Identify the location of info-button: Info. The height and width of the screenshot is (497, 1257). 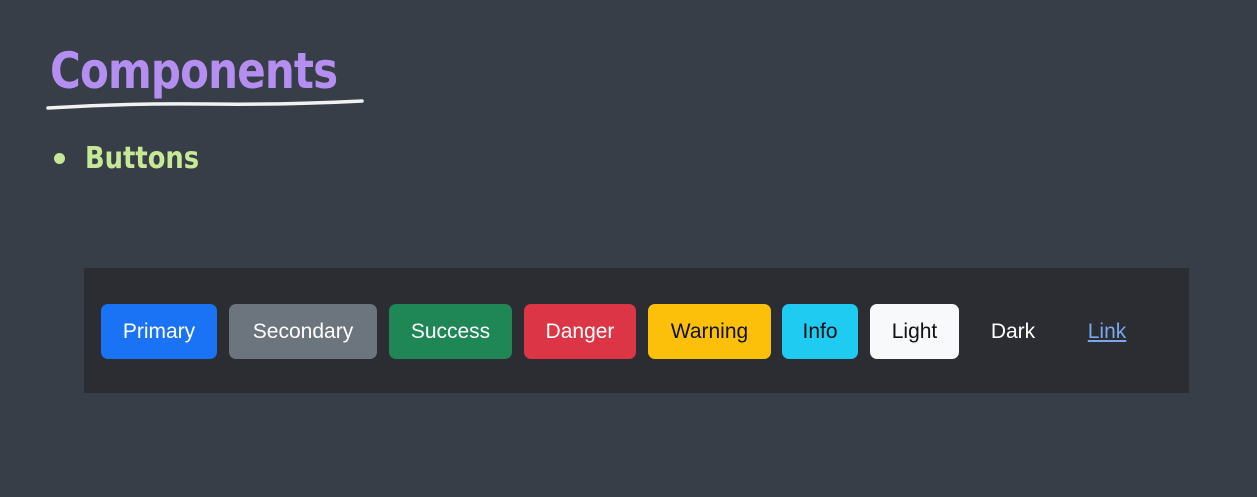
(820, 331).